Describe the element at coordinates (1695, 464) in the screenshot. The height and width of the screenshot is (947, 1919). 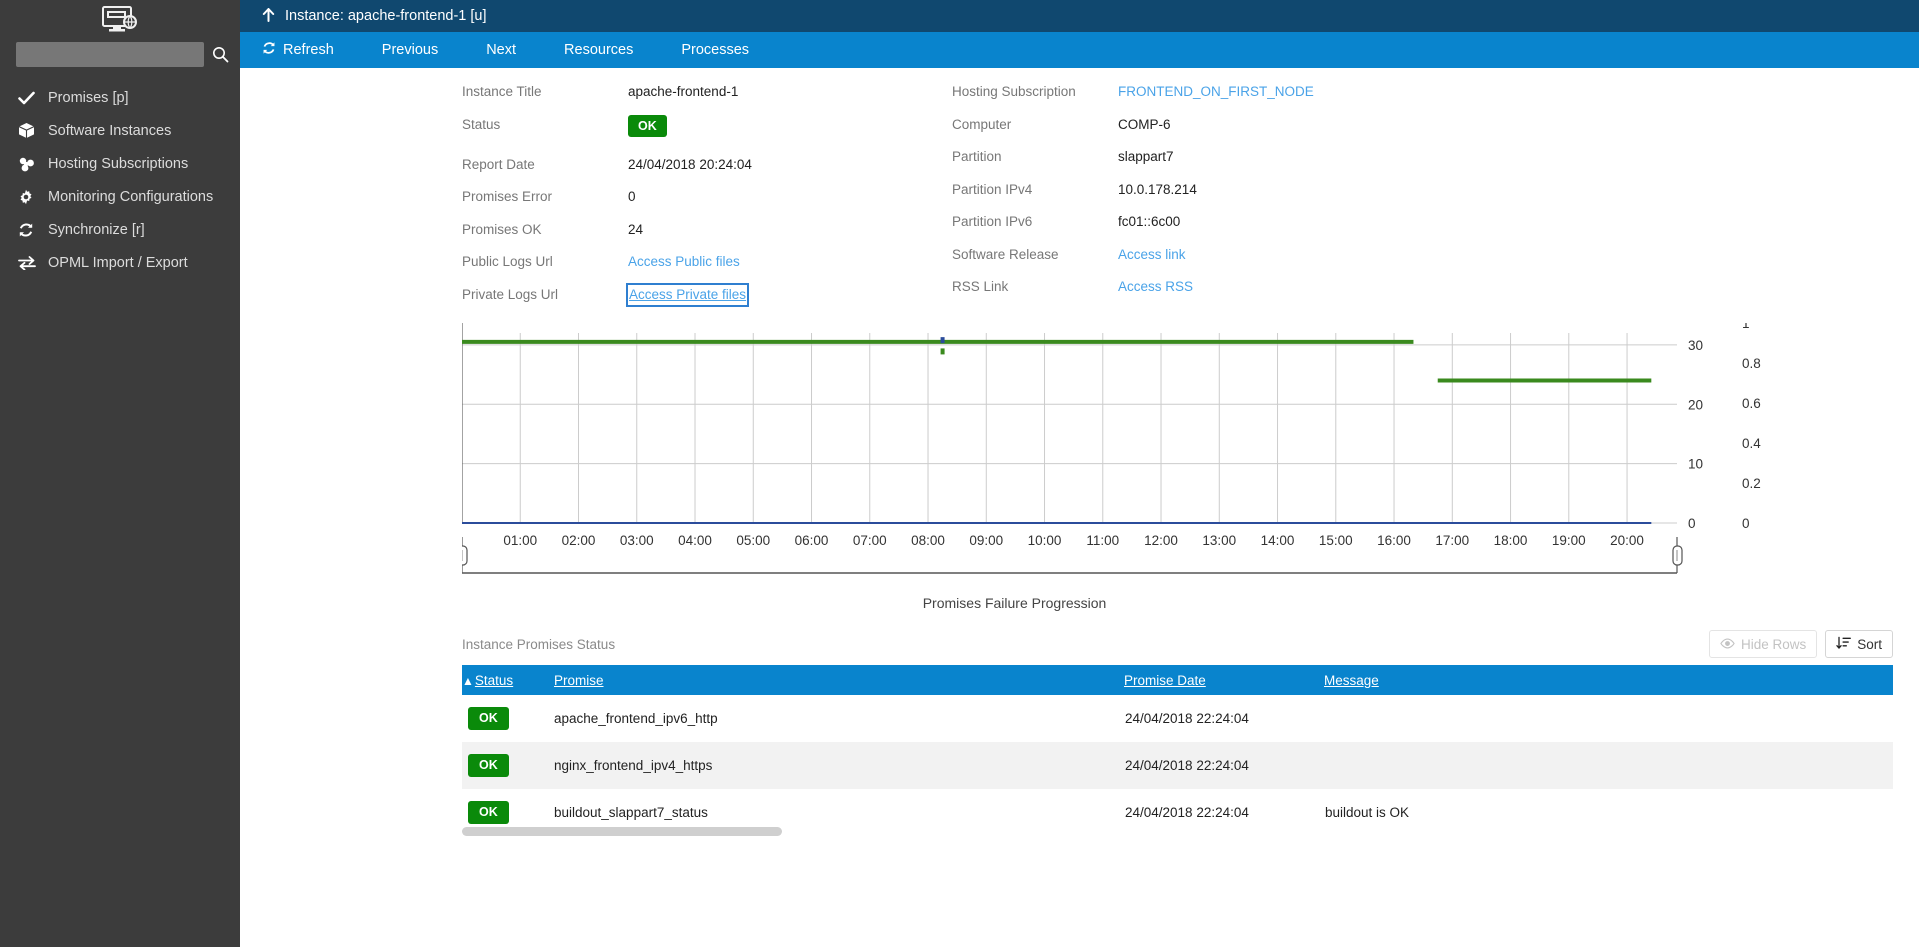
I see `y-left-tick-label: 10` at that location.